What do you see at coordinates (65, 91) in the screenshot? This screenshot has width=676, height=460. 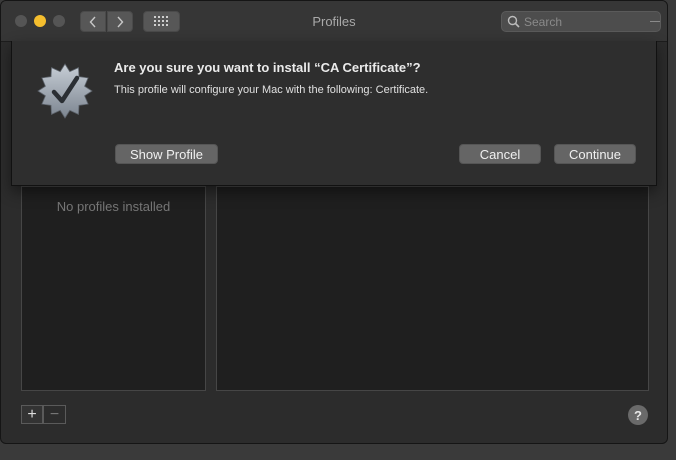 I see `verified-badge-icon` at bounding box center [65, 91].